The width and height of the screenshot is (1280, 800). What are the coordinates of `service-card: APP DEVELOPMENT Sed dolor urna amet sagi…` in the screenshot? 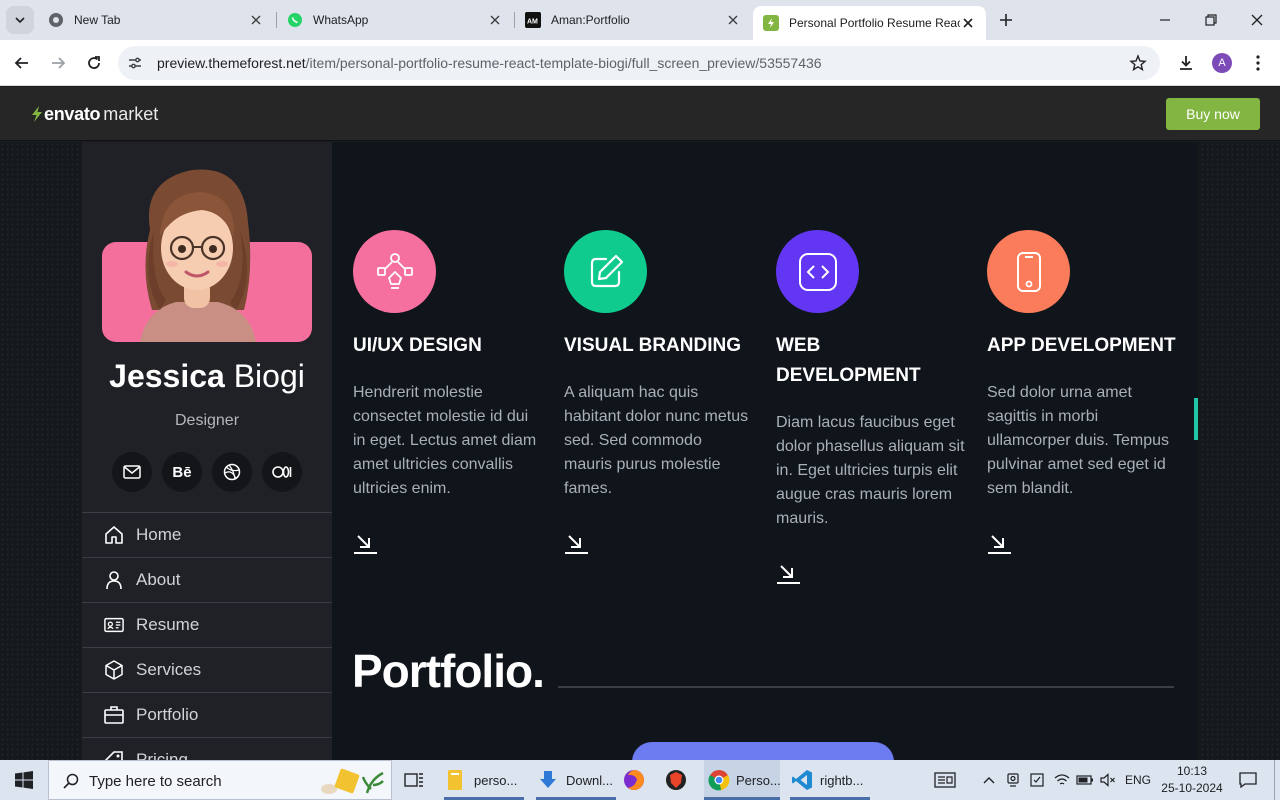 It's located at (1082, 395).